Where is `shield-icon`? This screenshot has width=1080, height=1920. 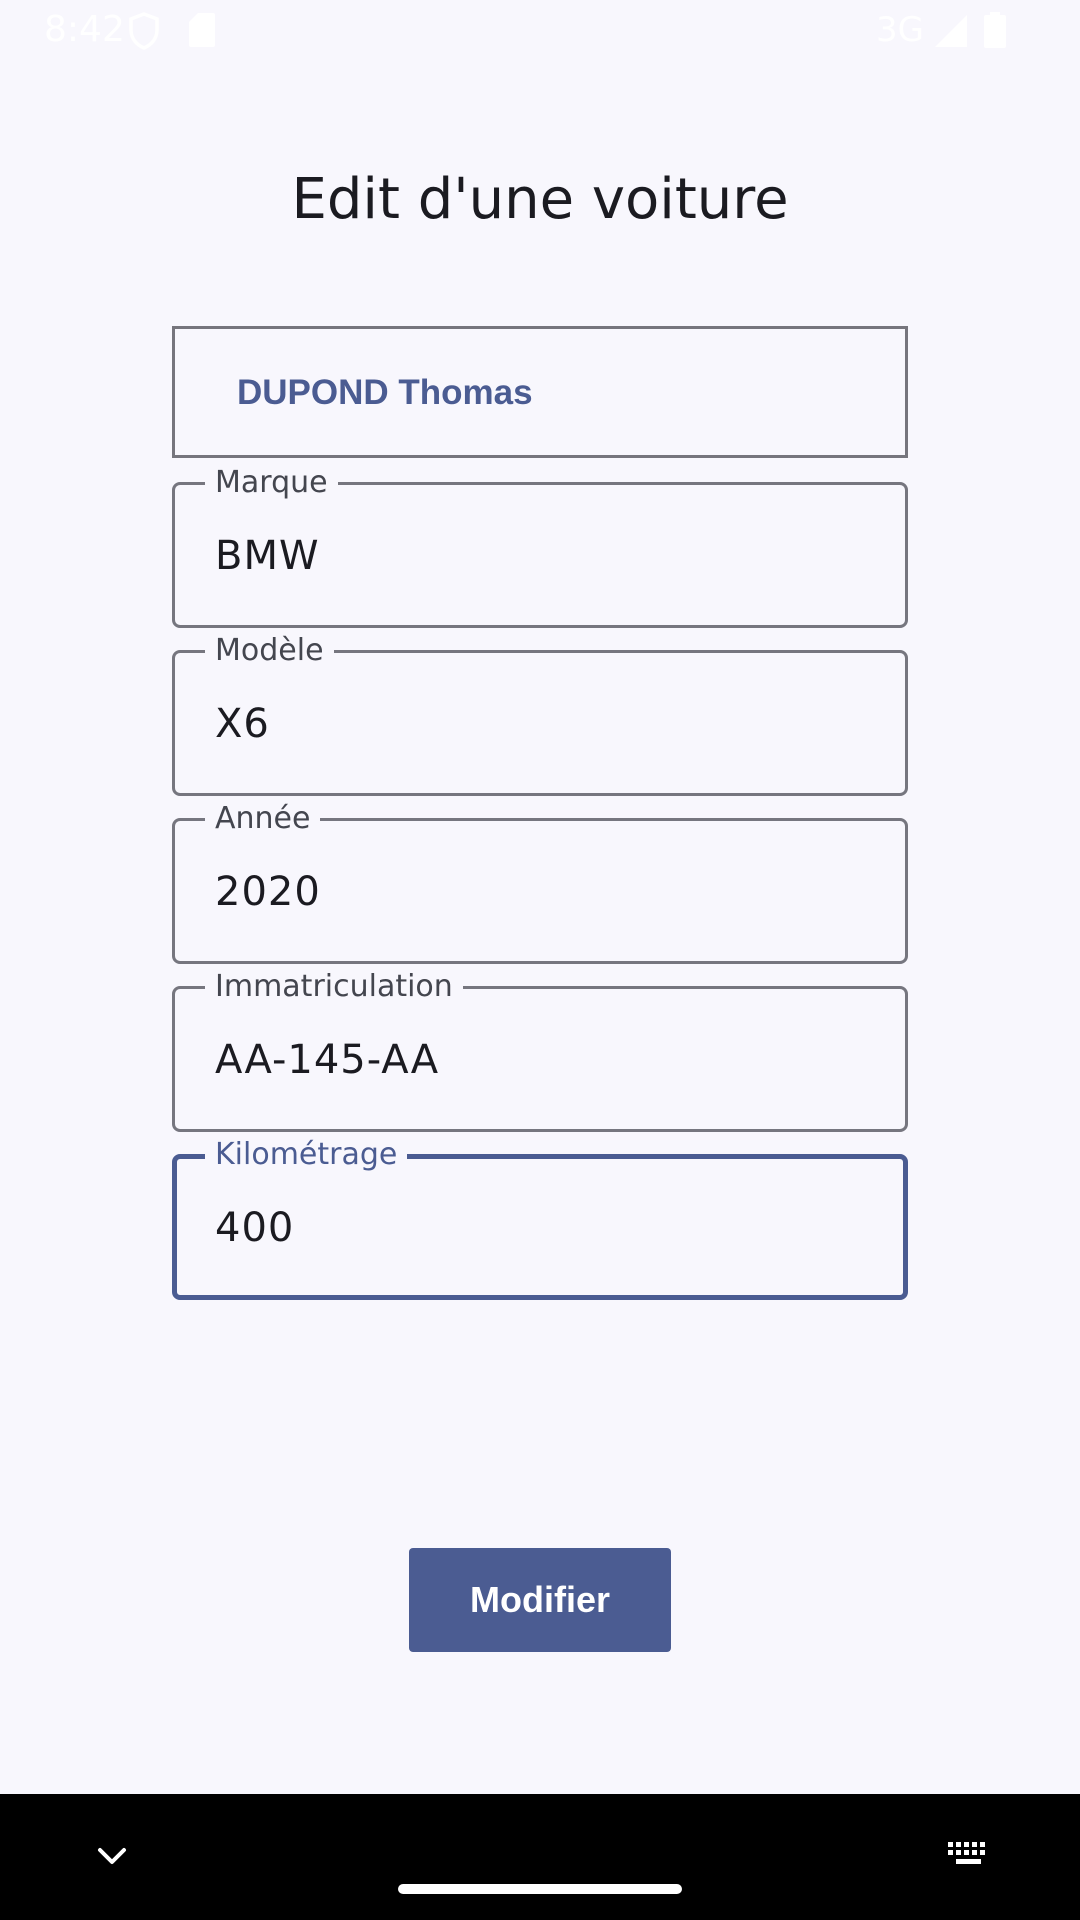
shield-icon is located at coordinates (144, 33).